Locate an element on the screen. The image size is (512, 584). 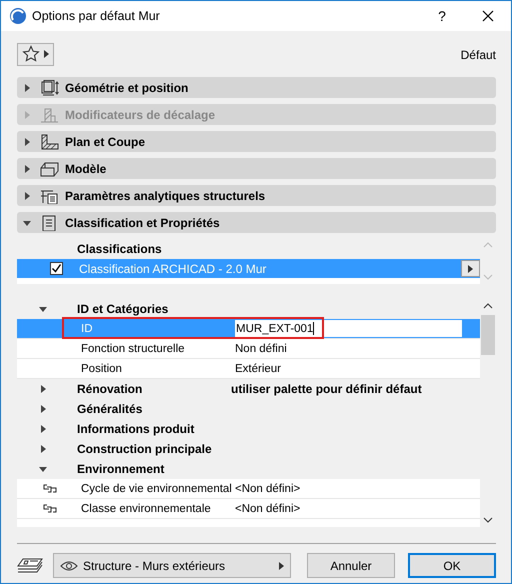
property-label: ID is located at coordinates (87, 328).